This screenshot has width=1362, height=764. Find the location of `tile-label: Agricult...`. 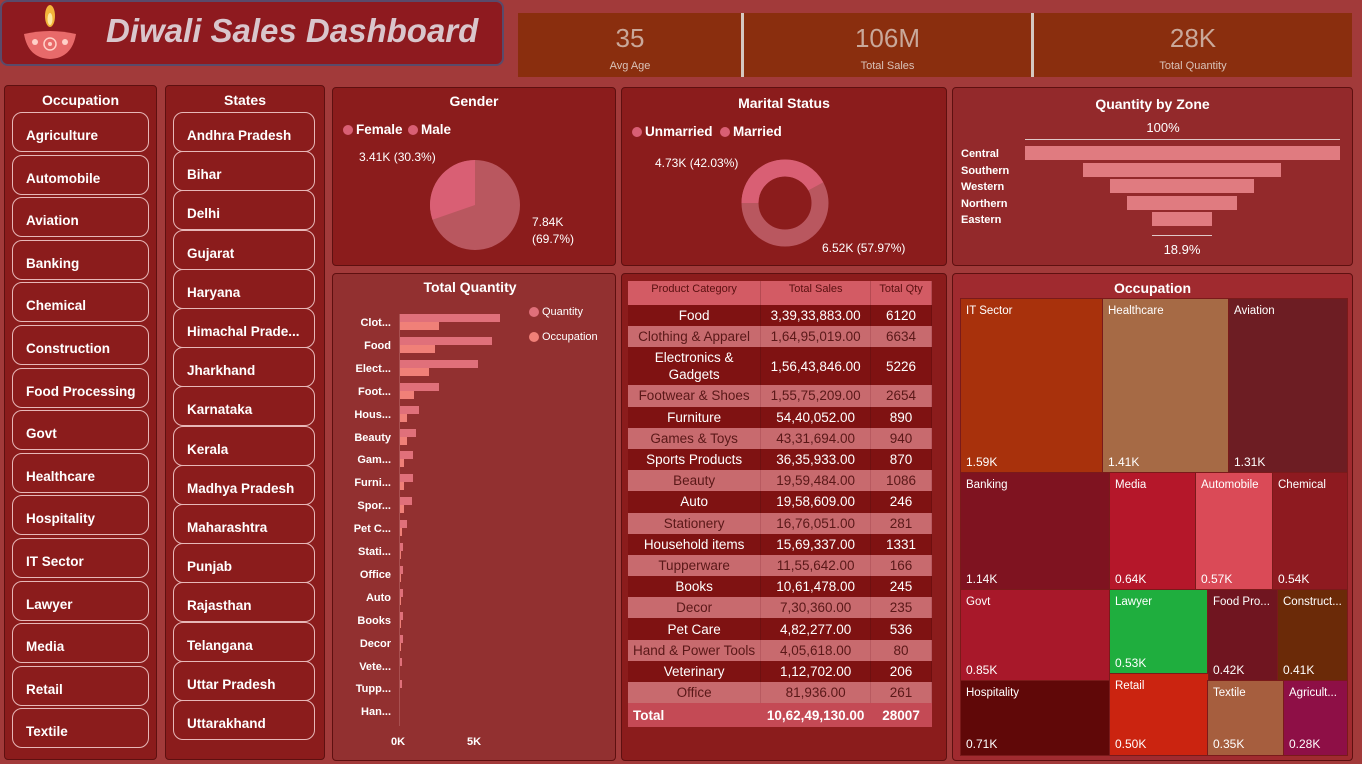

tile-label: Agricult... is located at coordinates (1313, 693).